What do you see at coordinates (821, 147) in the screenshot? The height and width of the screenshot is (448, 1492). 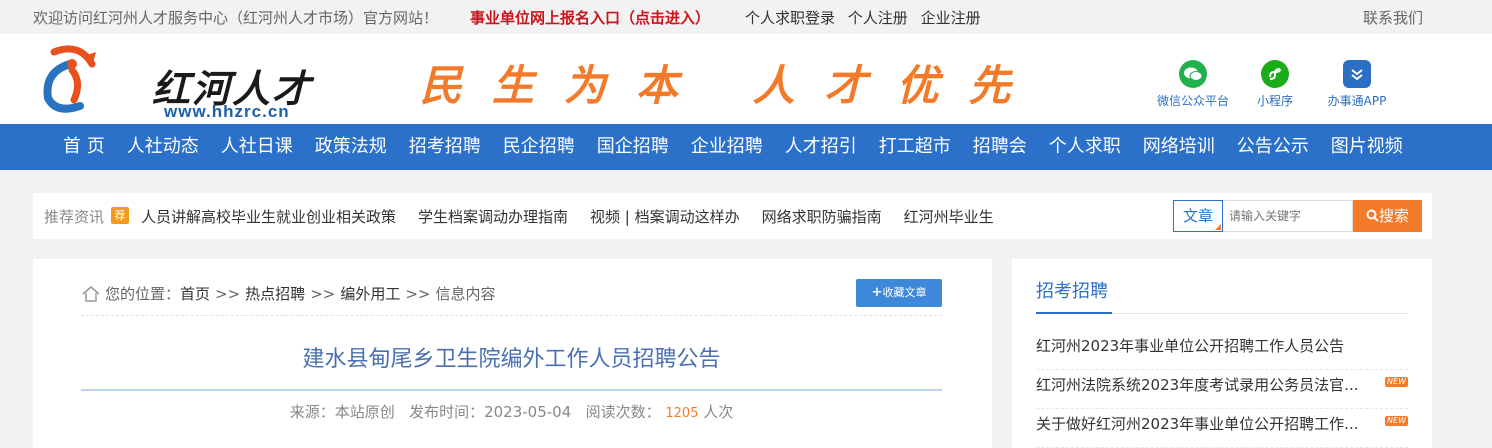 I see `nav-item: 人才招引` at bounding box center [821, 147].